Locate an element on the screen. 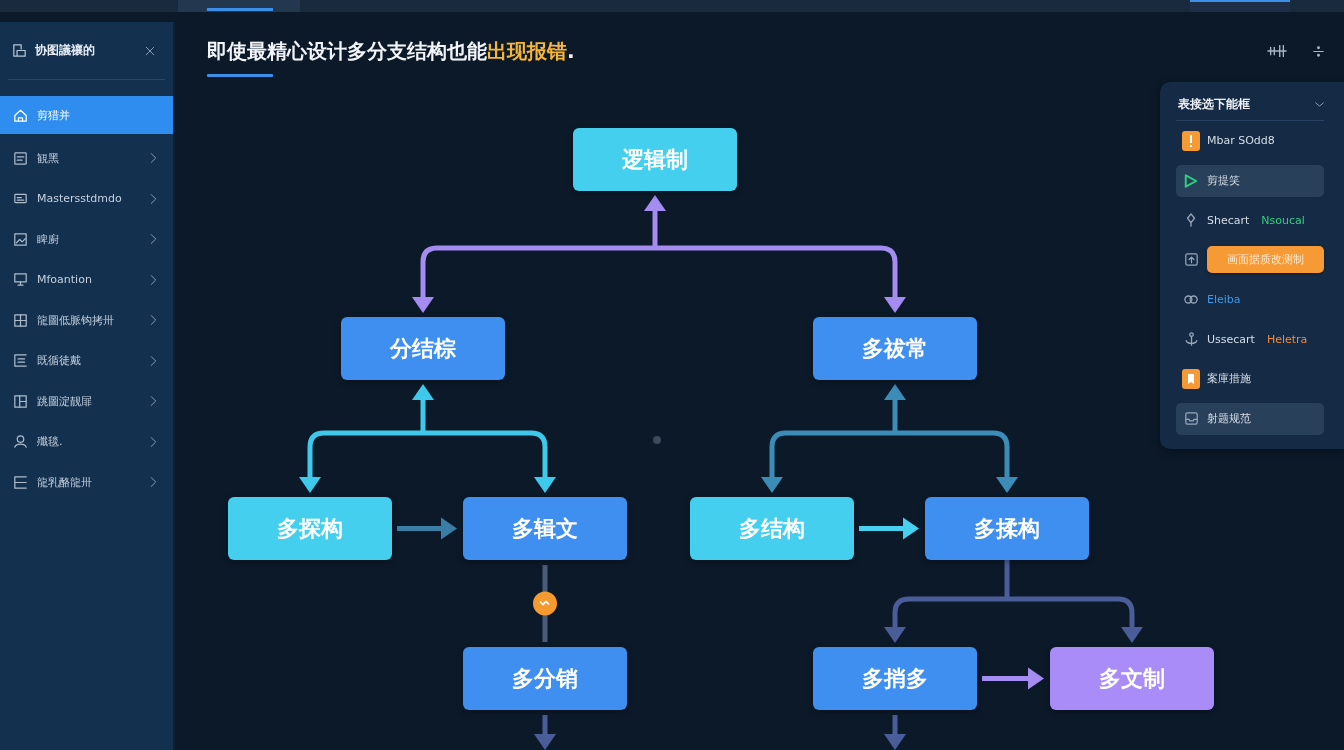 This screenshot has height=750, width=1344. dot-icon is located at coordinates (657, 440).